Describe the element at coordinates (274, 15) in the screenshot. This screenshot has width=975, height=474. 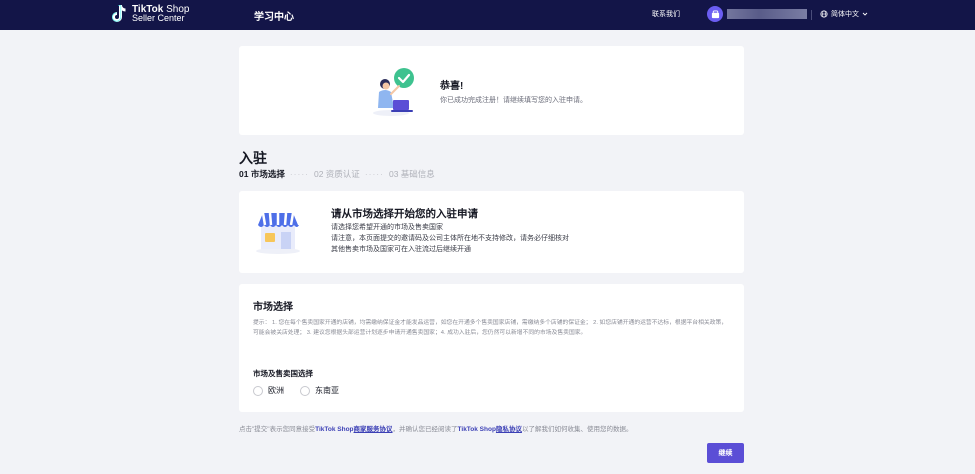
I see `learning-center-link: 学习中心` at that location.